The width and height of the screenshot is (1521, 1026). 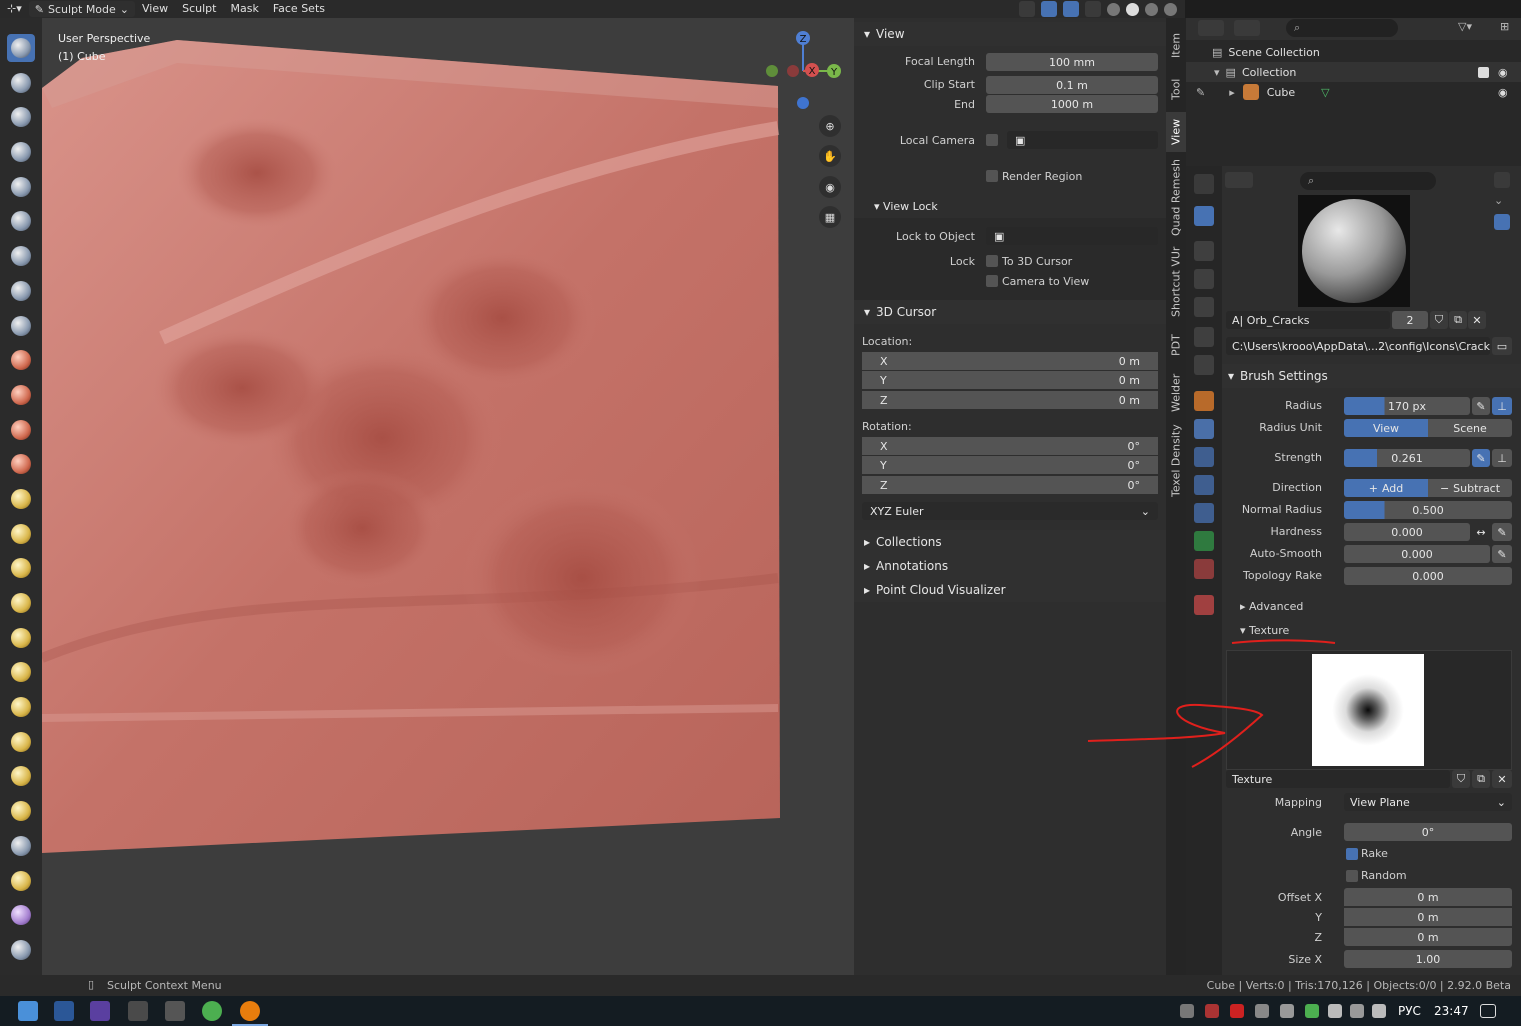 I want to click on gizmo-neg-z-ball, so click(x=803, y=103).